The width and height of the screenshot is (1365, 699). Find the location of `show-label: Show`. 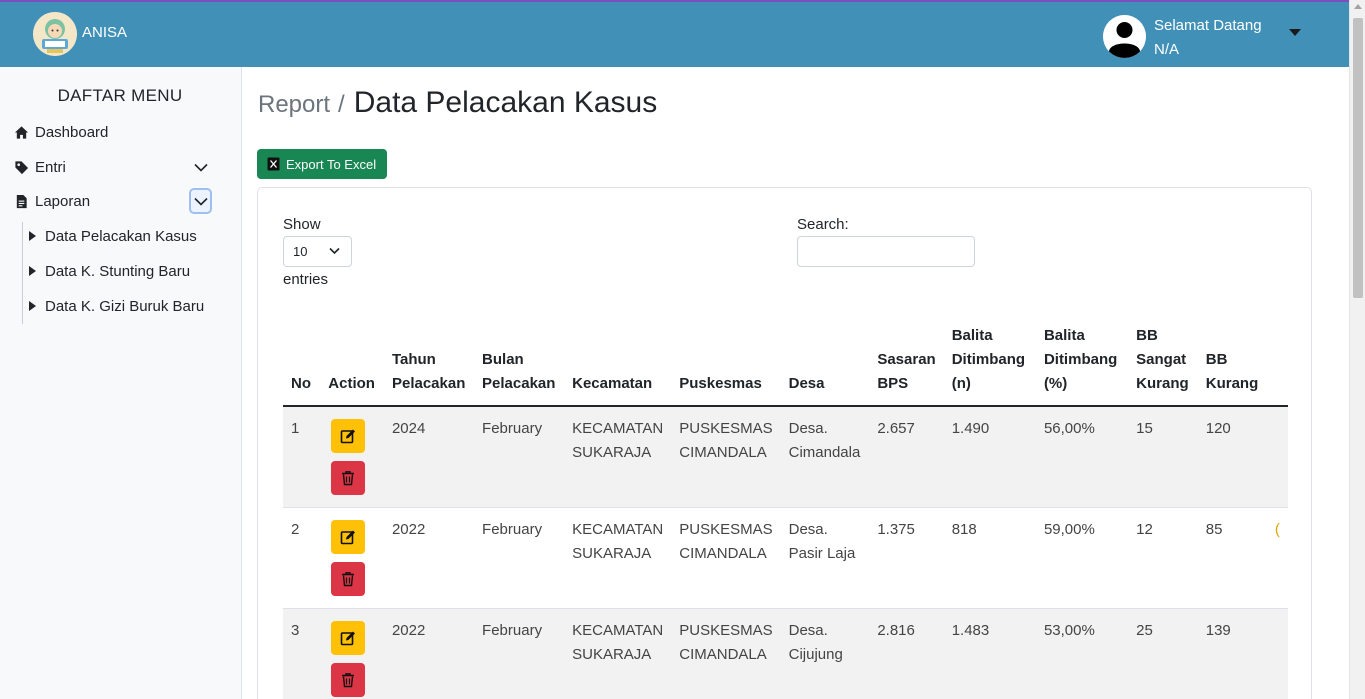

show-label: Show is located at coordinates (302, 224).